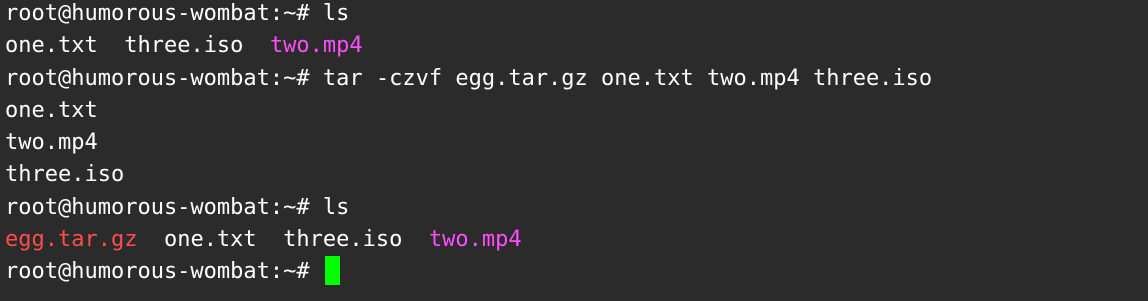 The image size is (1148, 301). Describe the element at coordinates (574, 143) in the screenshot. I see `terminal-line: two.mp4` at that location.